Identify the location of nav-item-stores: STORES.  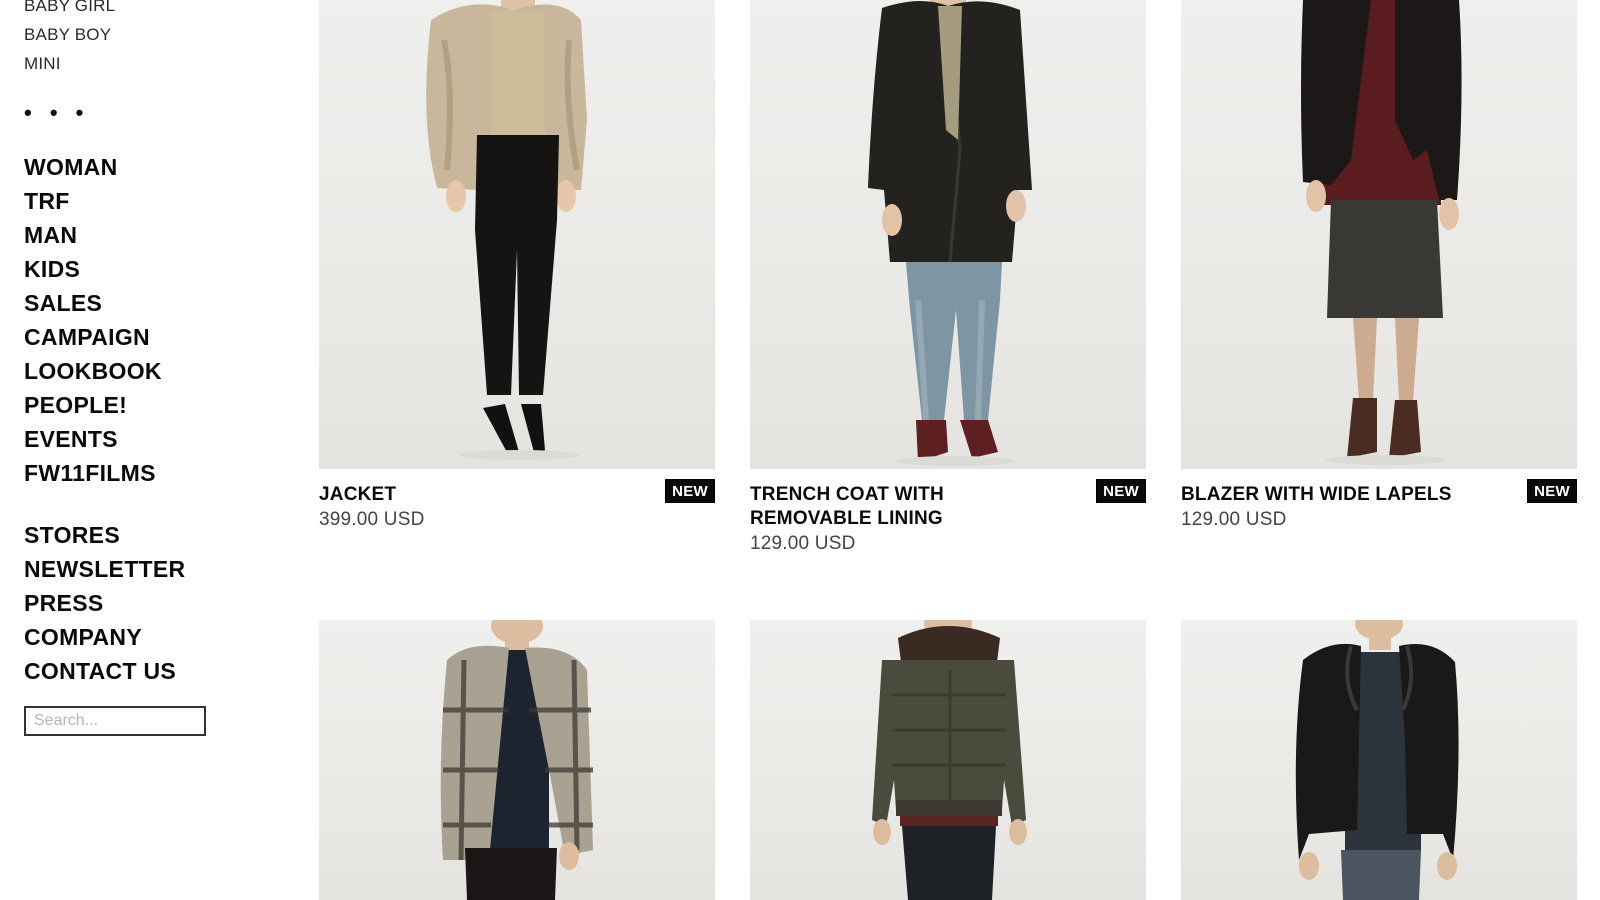
(72, 535).